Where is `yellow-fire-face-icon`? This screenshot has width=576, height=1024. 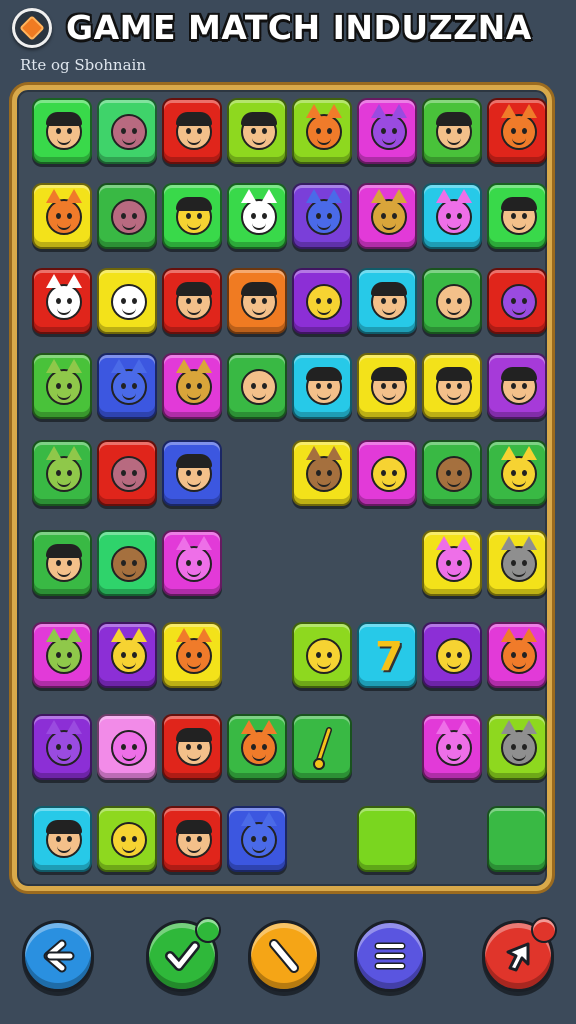
yellow-fire-face-icon is located at coordinates (389, 474).